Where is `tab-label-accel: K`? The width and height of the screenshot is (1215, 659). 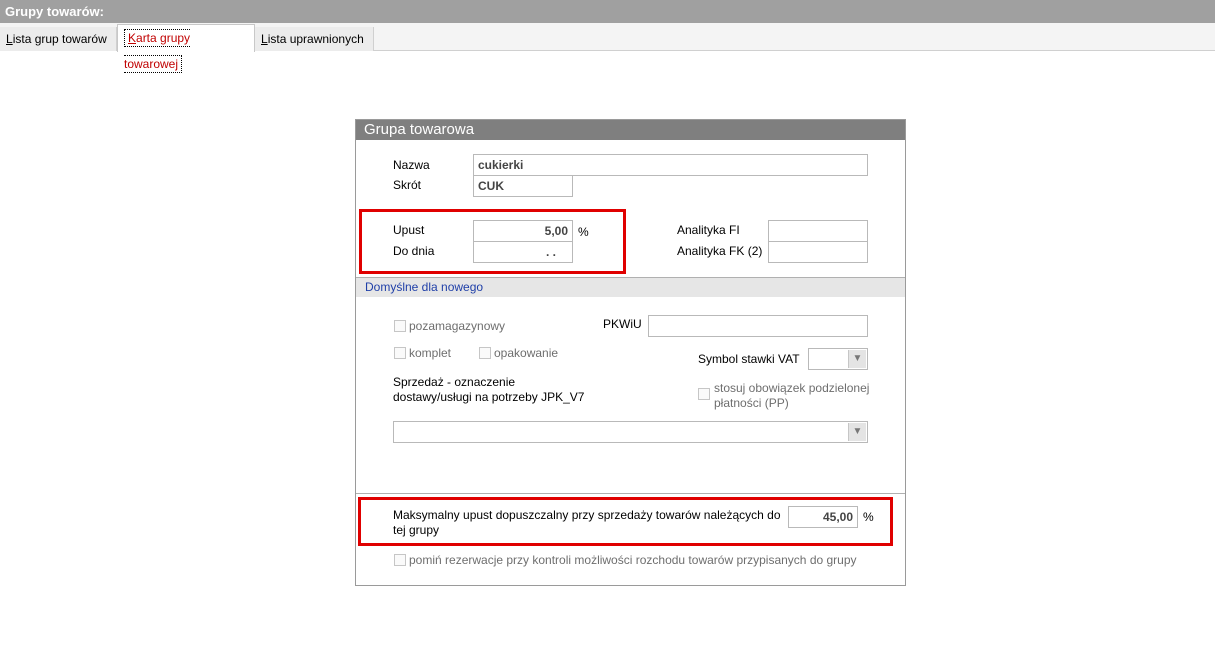 tab-label-accel: K is located at coordinates (132, 38).